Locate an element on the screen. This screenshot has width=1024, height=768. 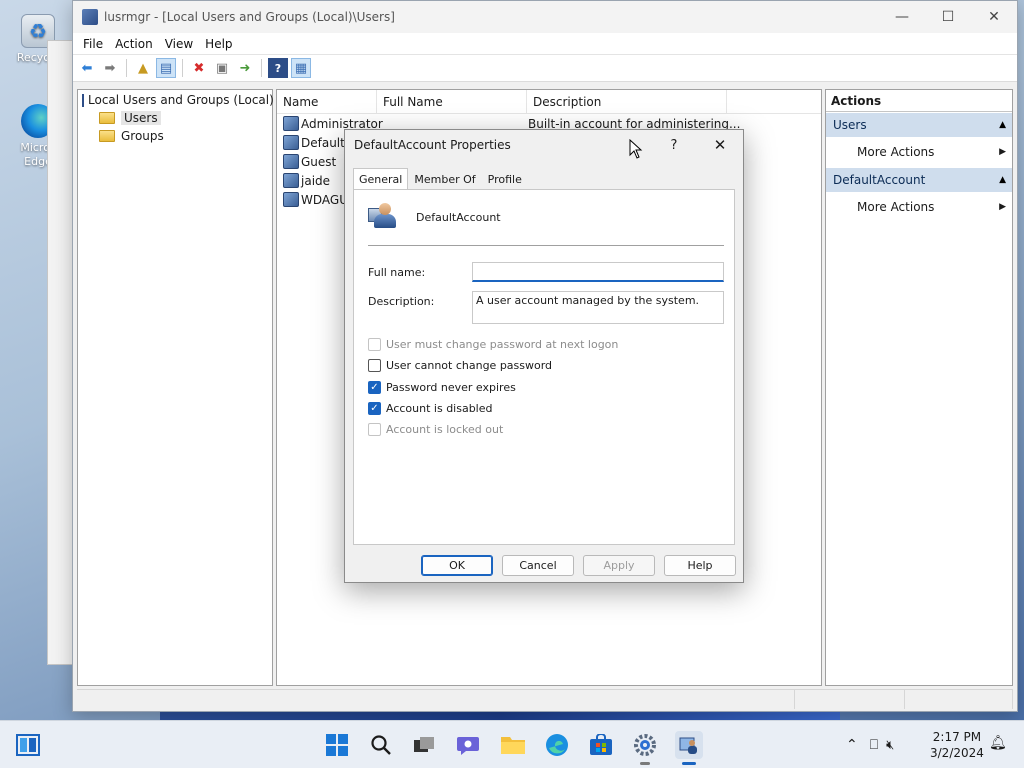
checkbox-account-disabled: ✓ Account is disabled is located at coordinates (430, 408).